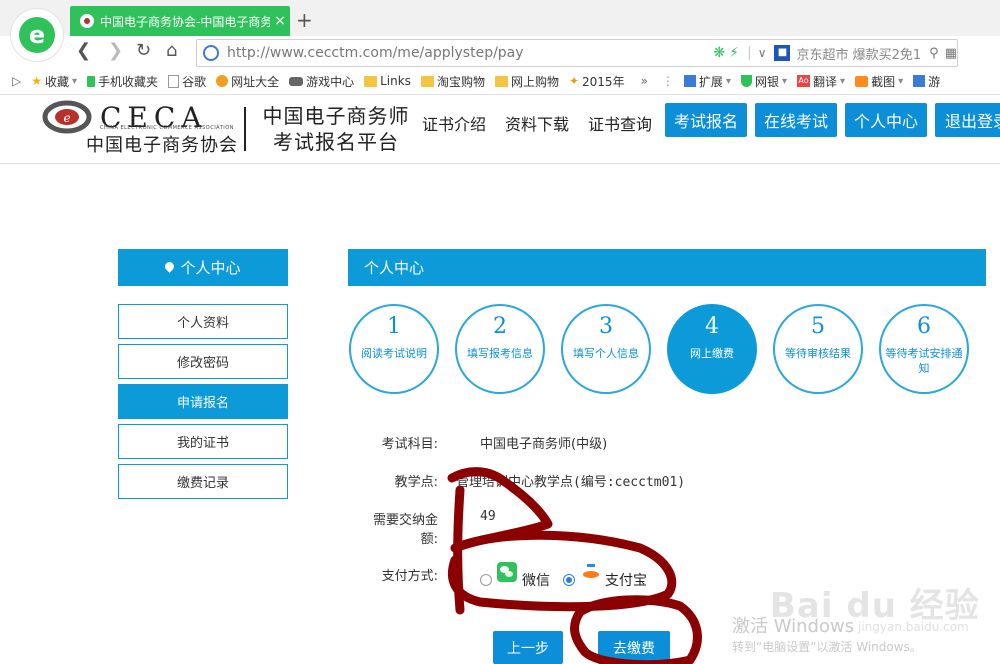 The width and height of the screenshot is (1000, 664). Describe the element at coordinates (746, 81) in the screenshot. I see `shield-icon` at that location.